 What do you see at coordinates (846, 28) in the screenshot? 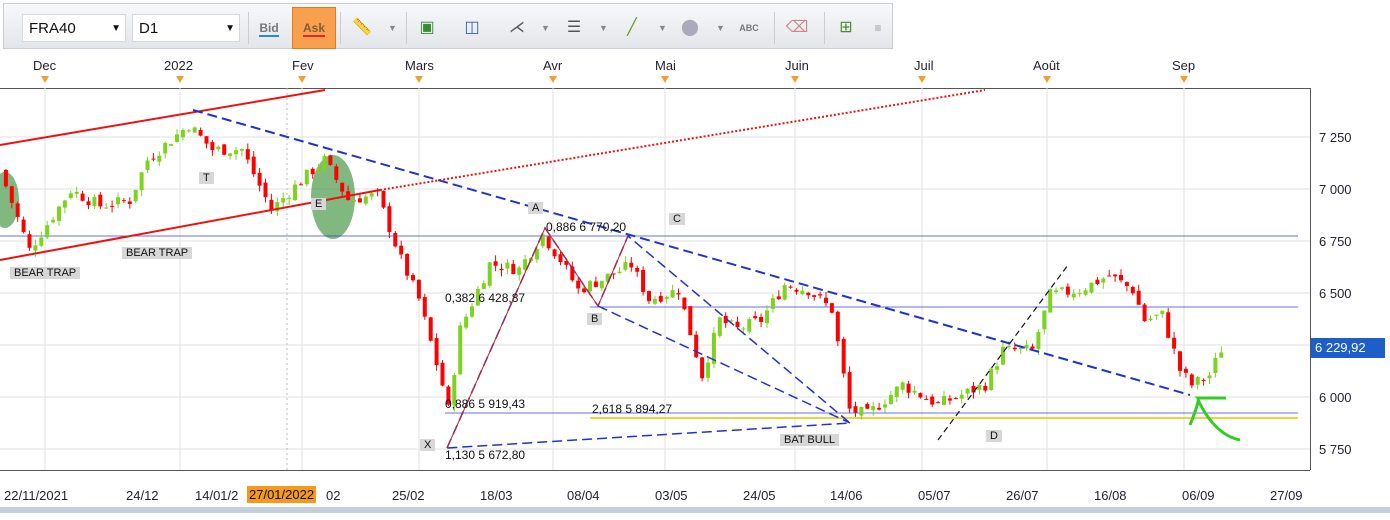
I see `hierarchy-icon: ⊞` at bounding box center [846, 28].